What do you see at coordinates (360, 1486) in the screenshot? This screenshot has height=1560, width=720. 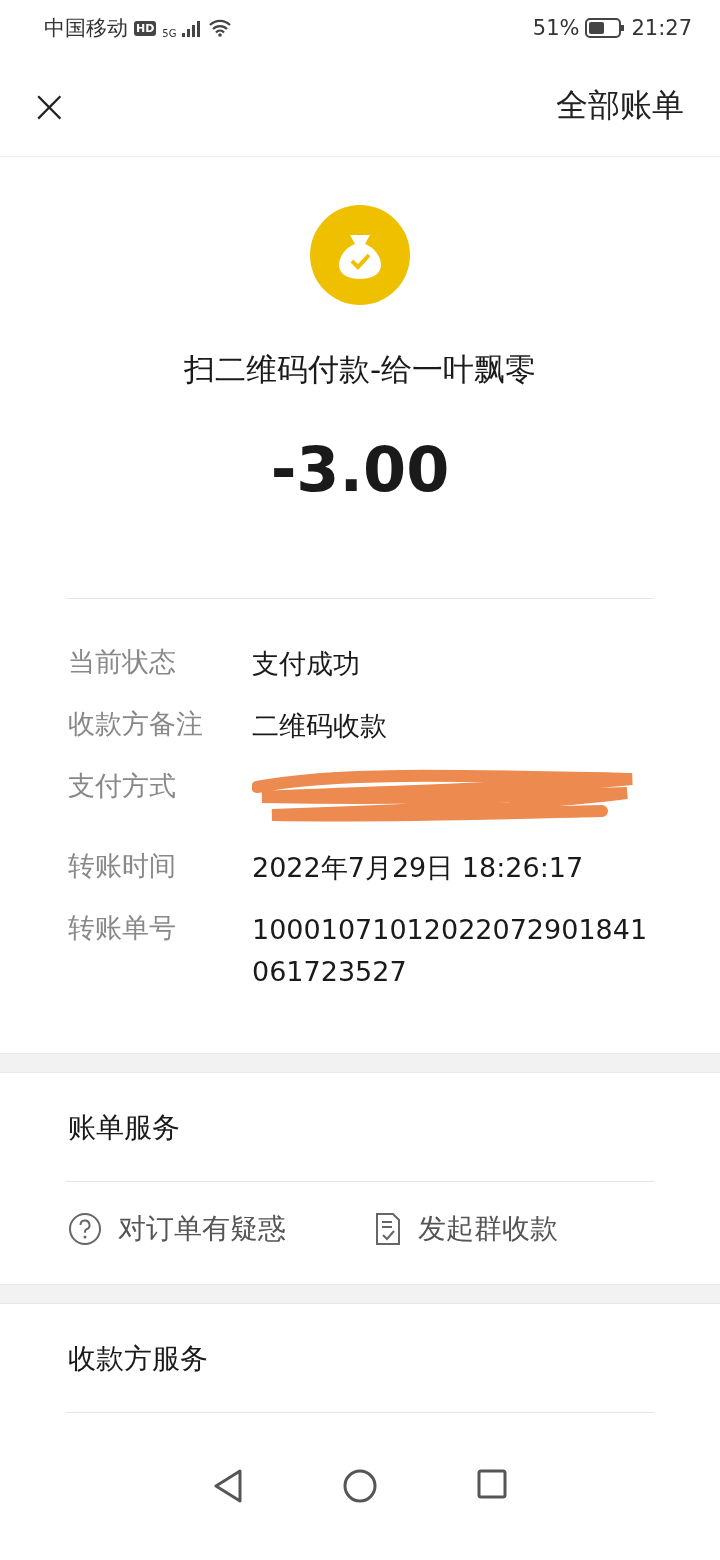 I see `home-icon` at bounding box center [360, 1486].